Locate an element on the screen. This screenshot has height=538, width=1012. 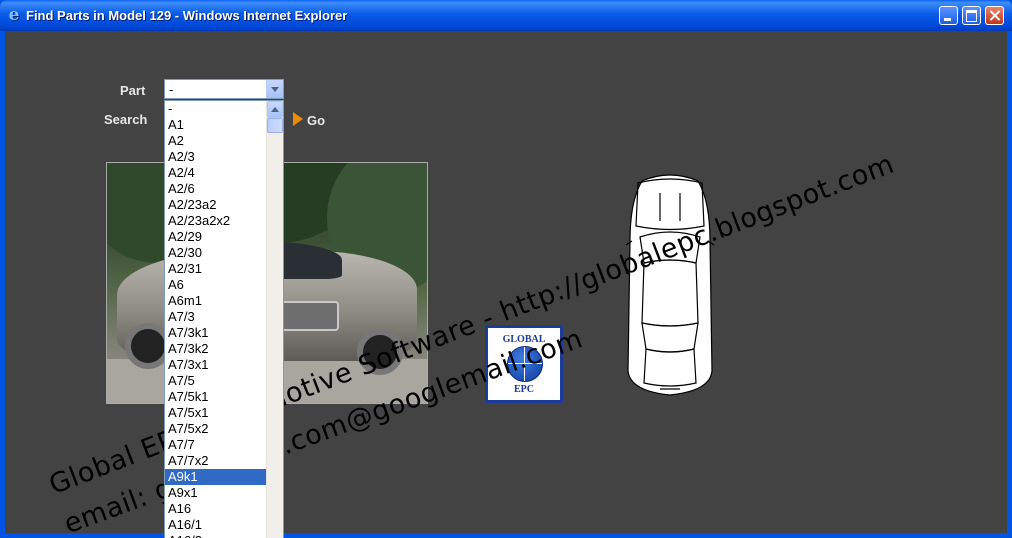
logo-top-text: GLOBAL is located at coordinates (524, 339).